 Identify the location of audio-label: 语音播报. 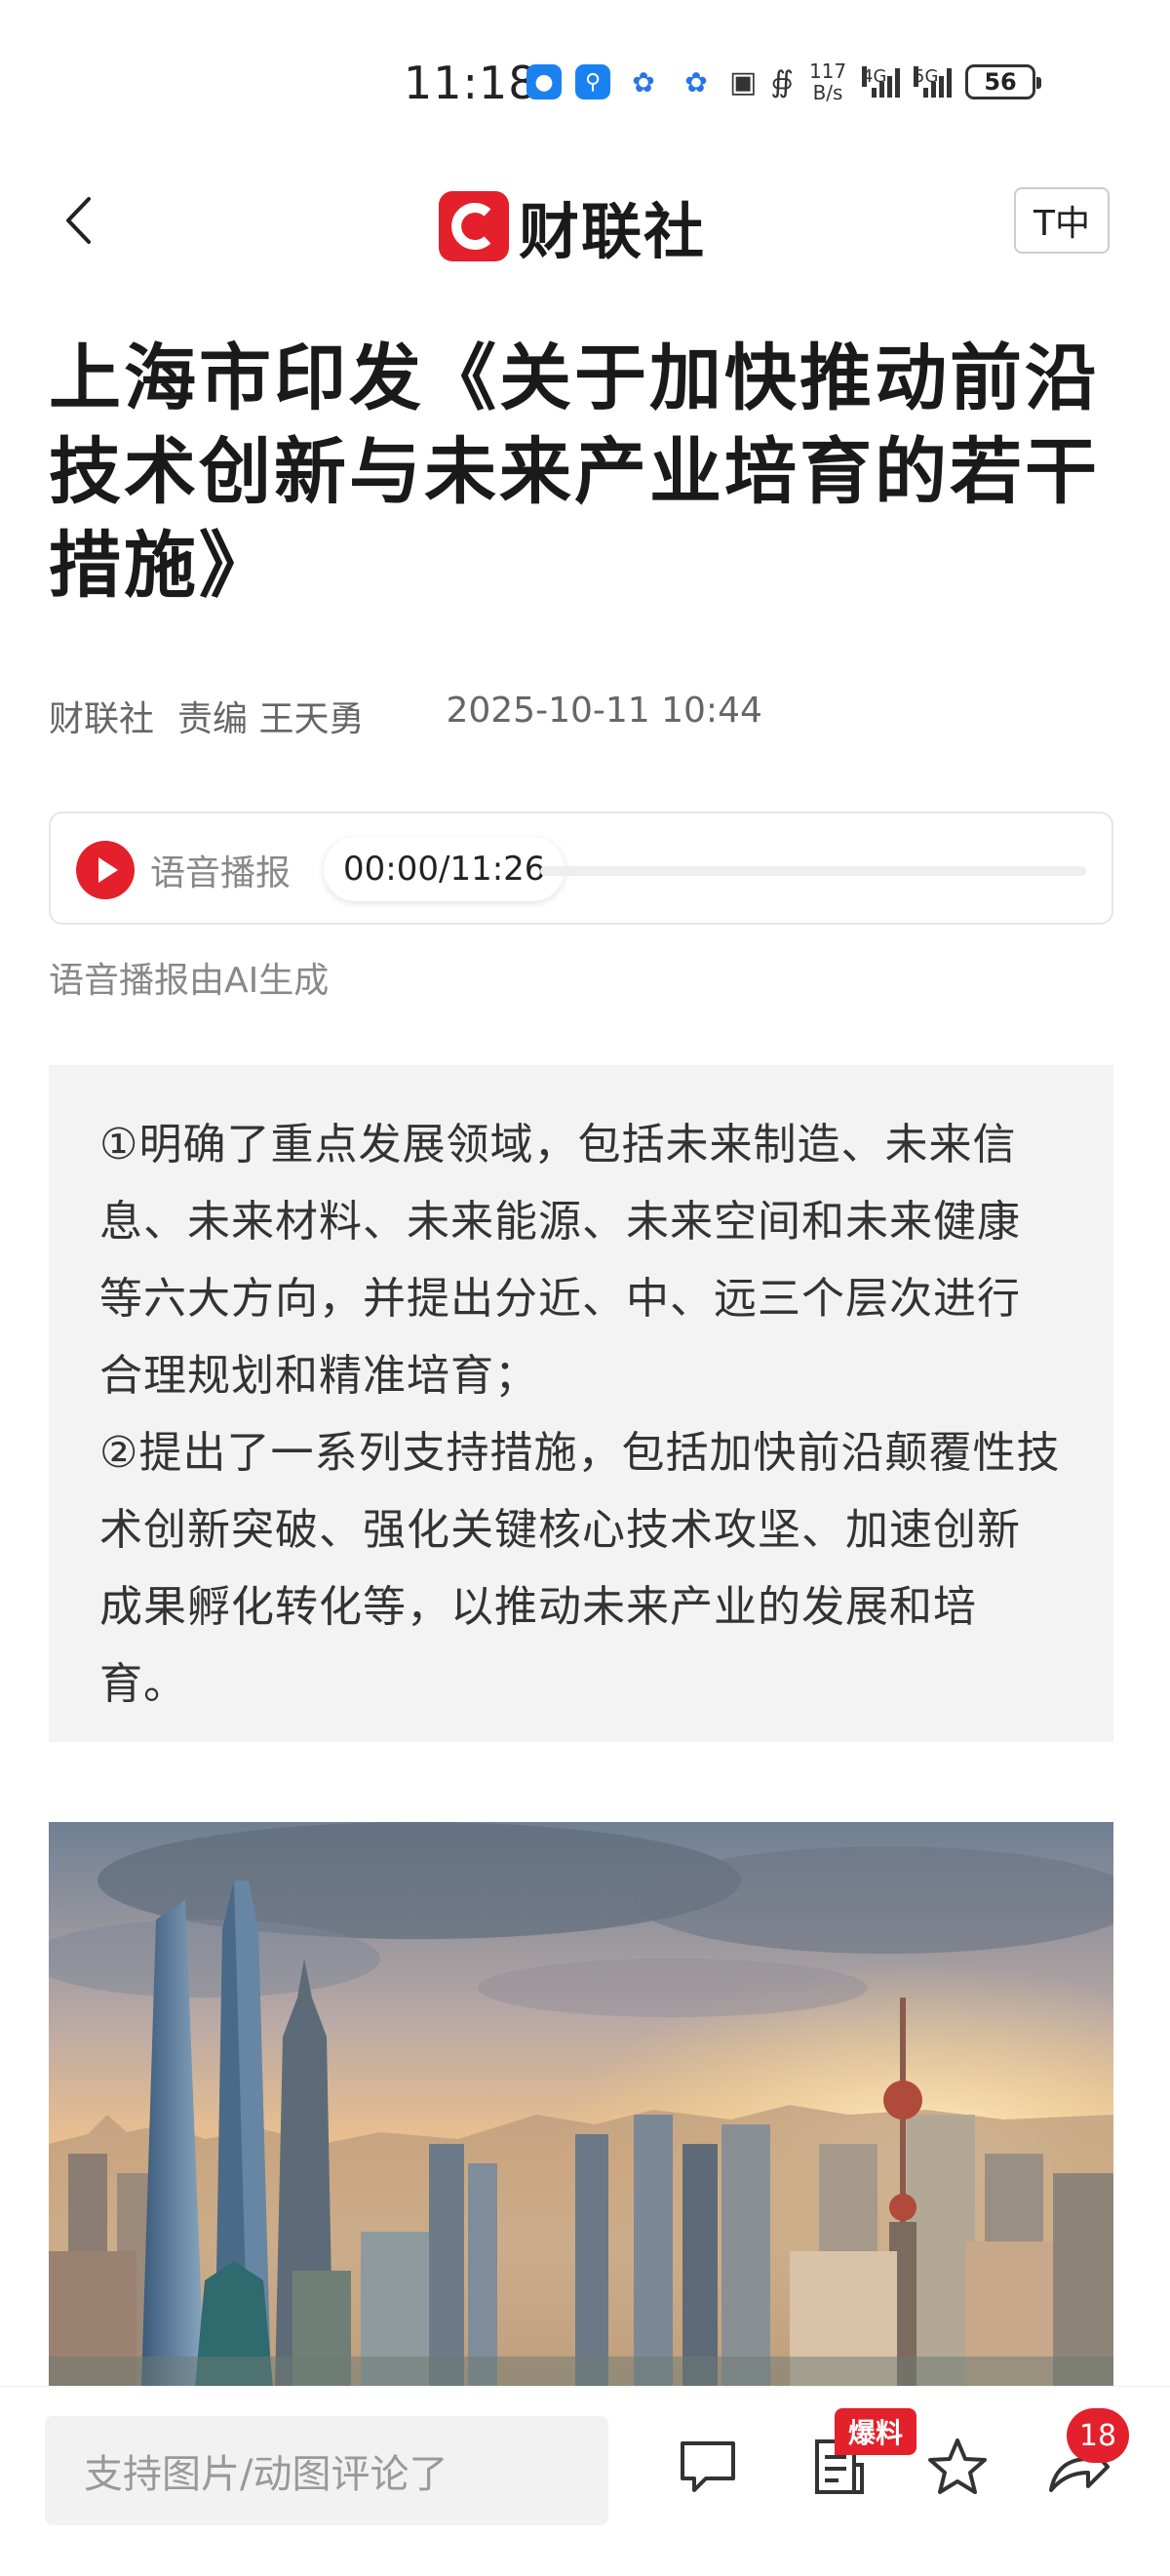
(221, 873).